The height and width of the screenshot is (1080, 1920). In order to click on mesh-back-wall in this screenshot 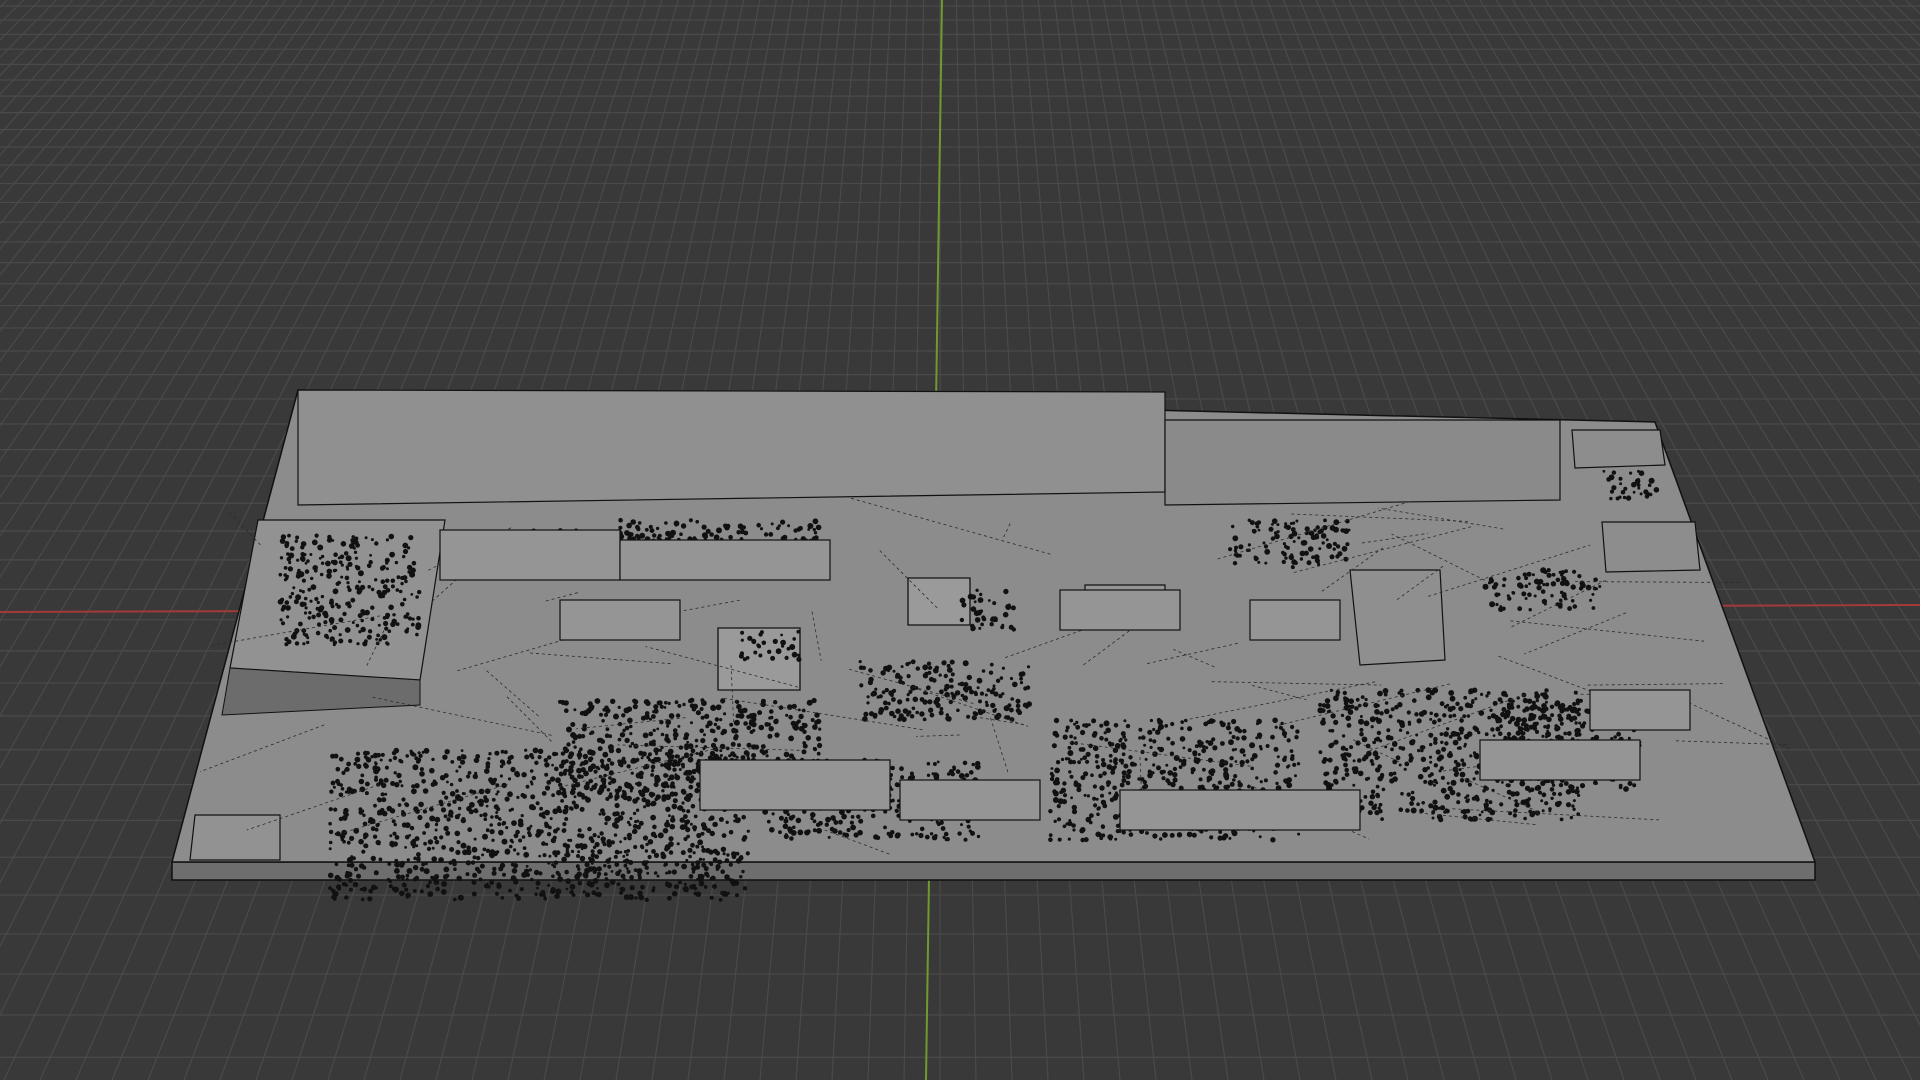, I will do `click(731, 447)`.